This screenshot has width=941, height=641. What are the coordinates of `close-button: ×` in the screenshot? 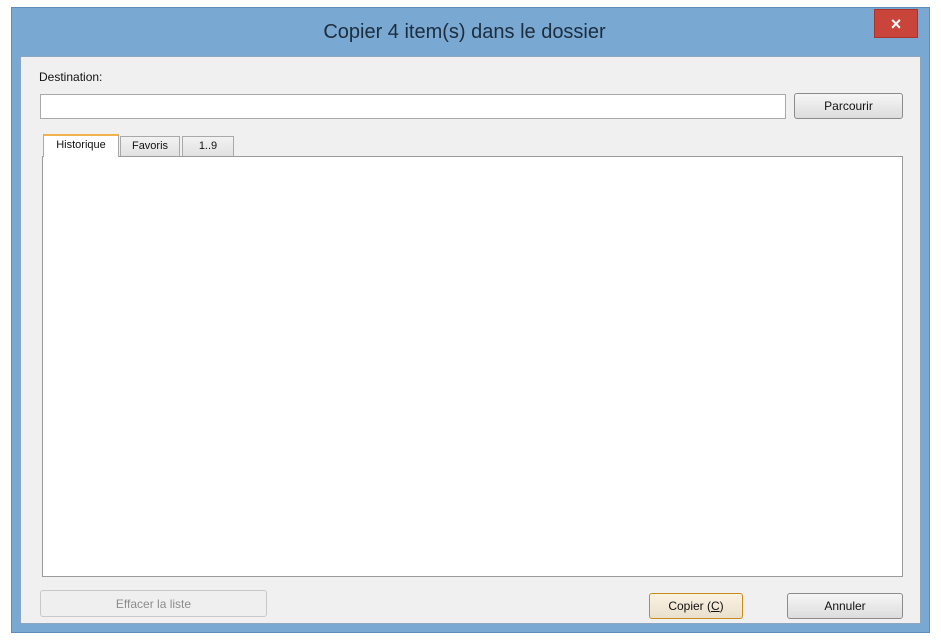 It's located at (896, 23).